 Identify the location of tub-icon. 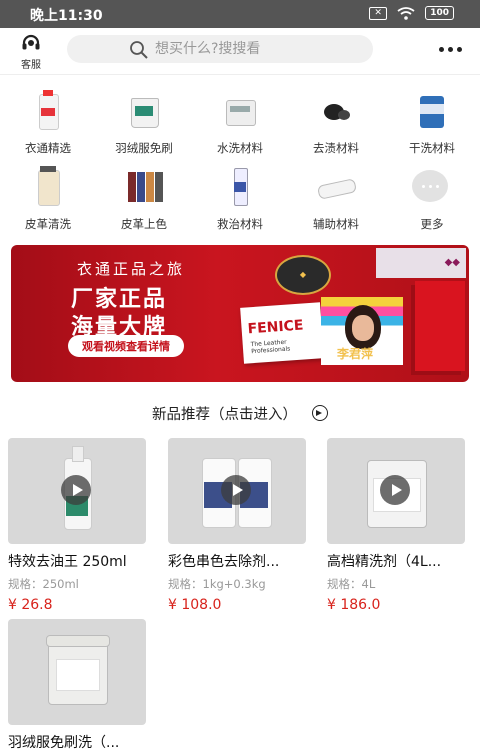
(240, 110).